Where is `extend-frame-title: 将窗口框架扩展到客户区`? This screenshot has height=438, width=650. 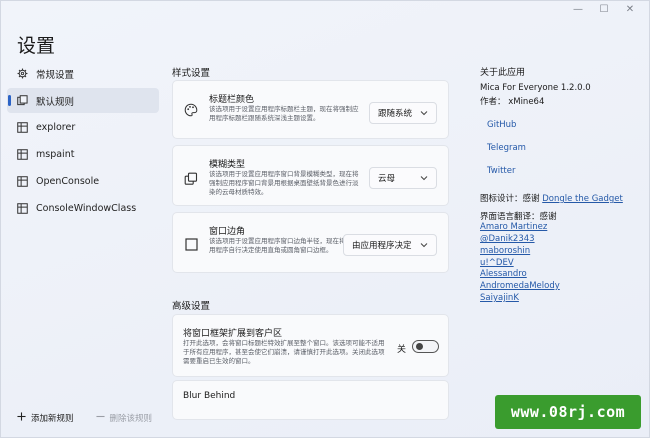 extend-frame-title: 将窗口框架扩展到客户区 is located at coordinates (233, 334).